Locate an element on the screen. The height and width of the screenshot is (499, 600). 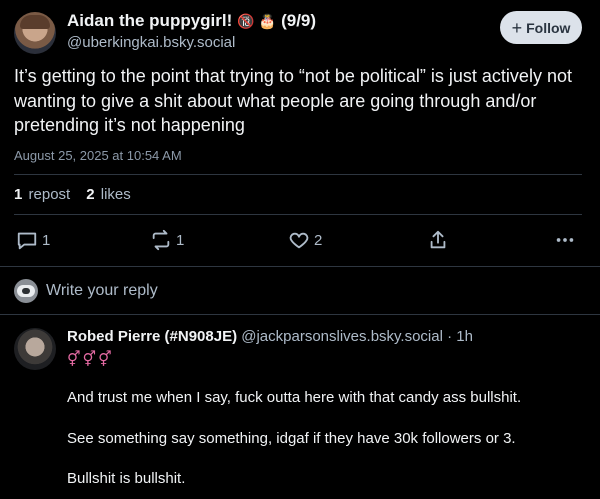
reply-age: 1h is located at coordinates (464, 336).